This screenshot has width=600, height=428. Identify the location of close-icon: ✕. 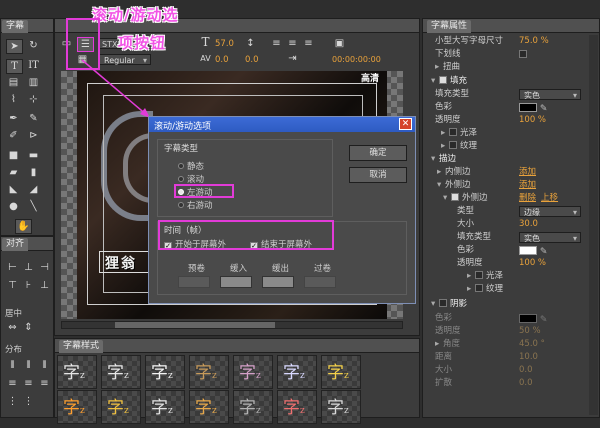
(405, 124).